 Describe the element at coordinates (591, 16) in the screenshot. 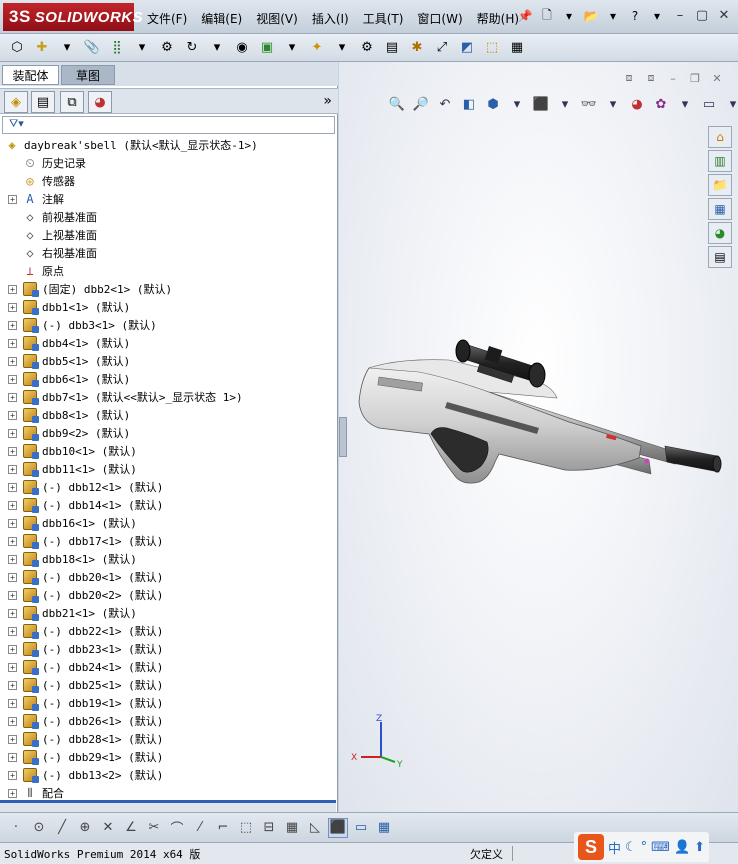

I see `open-folder-icon: 📂` at that location.